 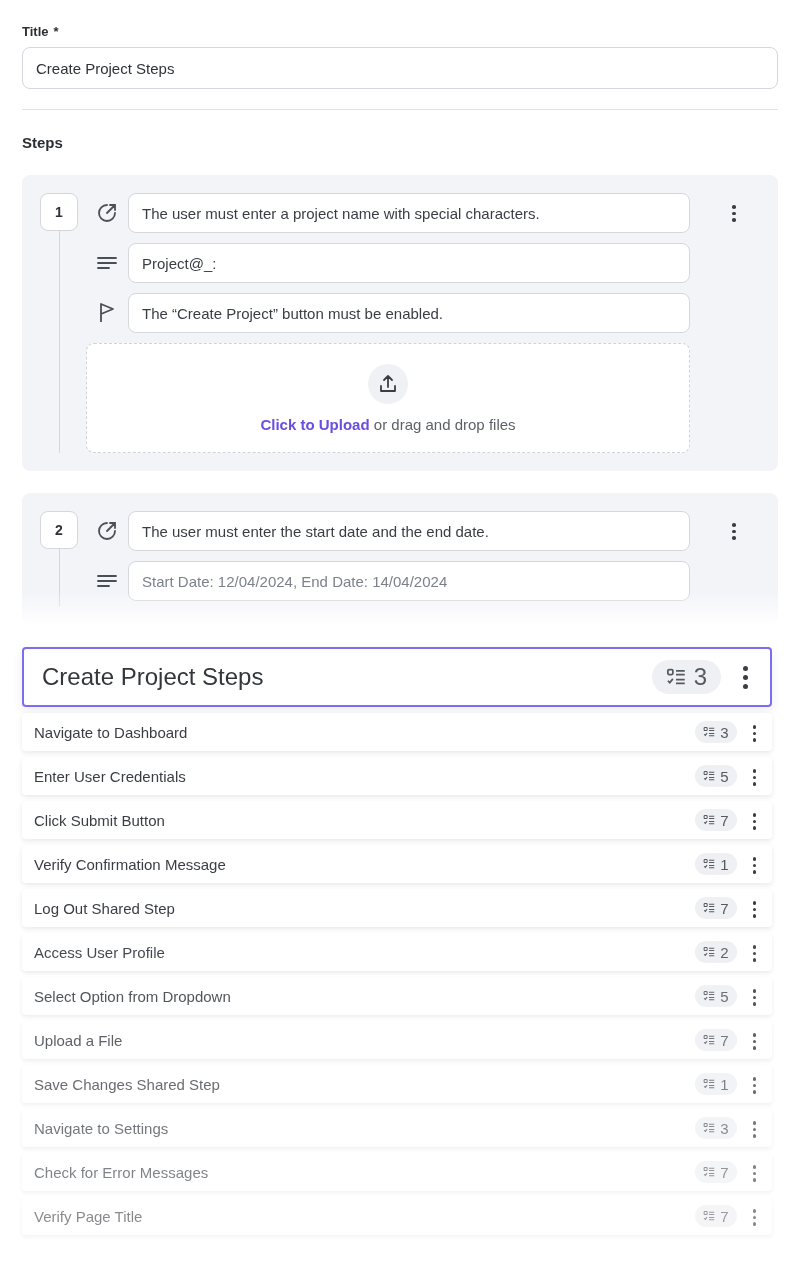 I want to click on shared-step-item: Check for Error Messages 7, so click(x=397, y=1172).